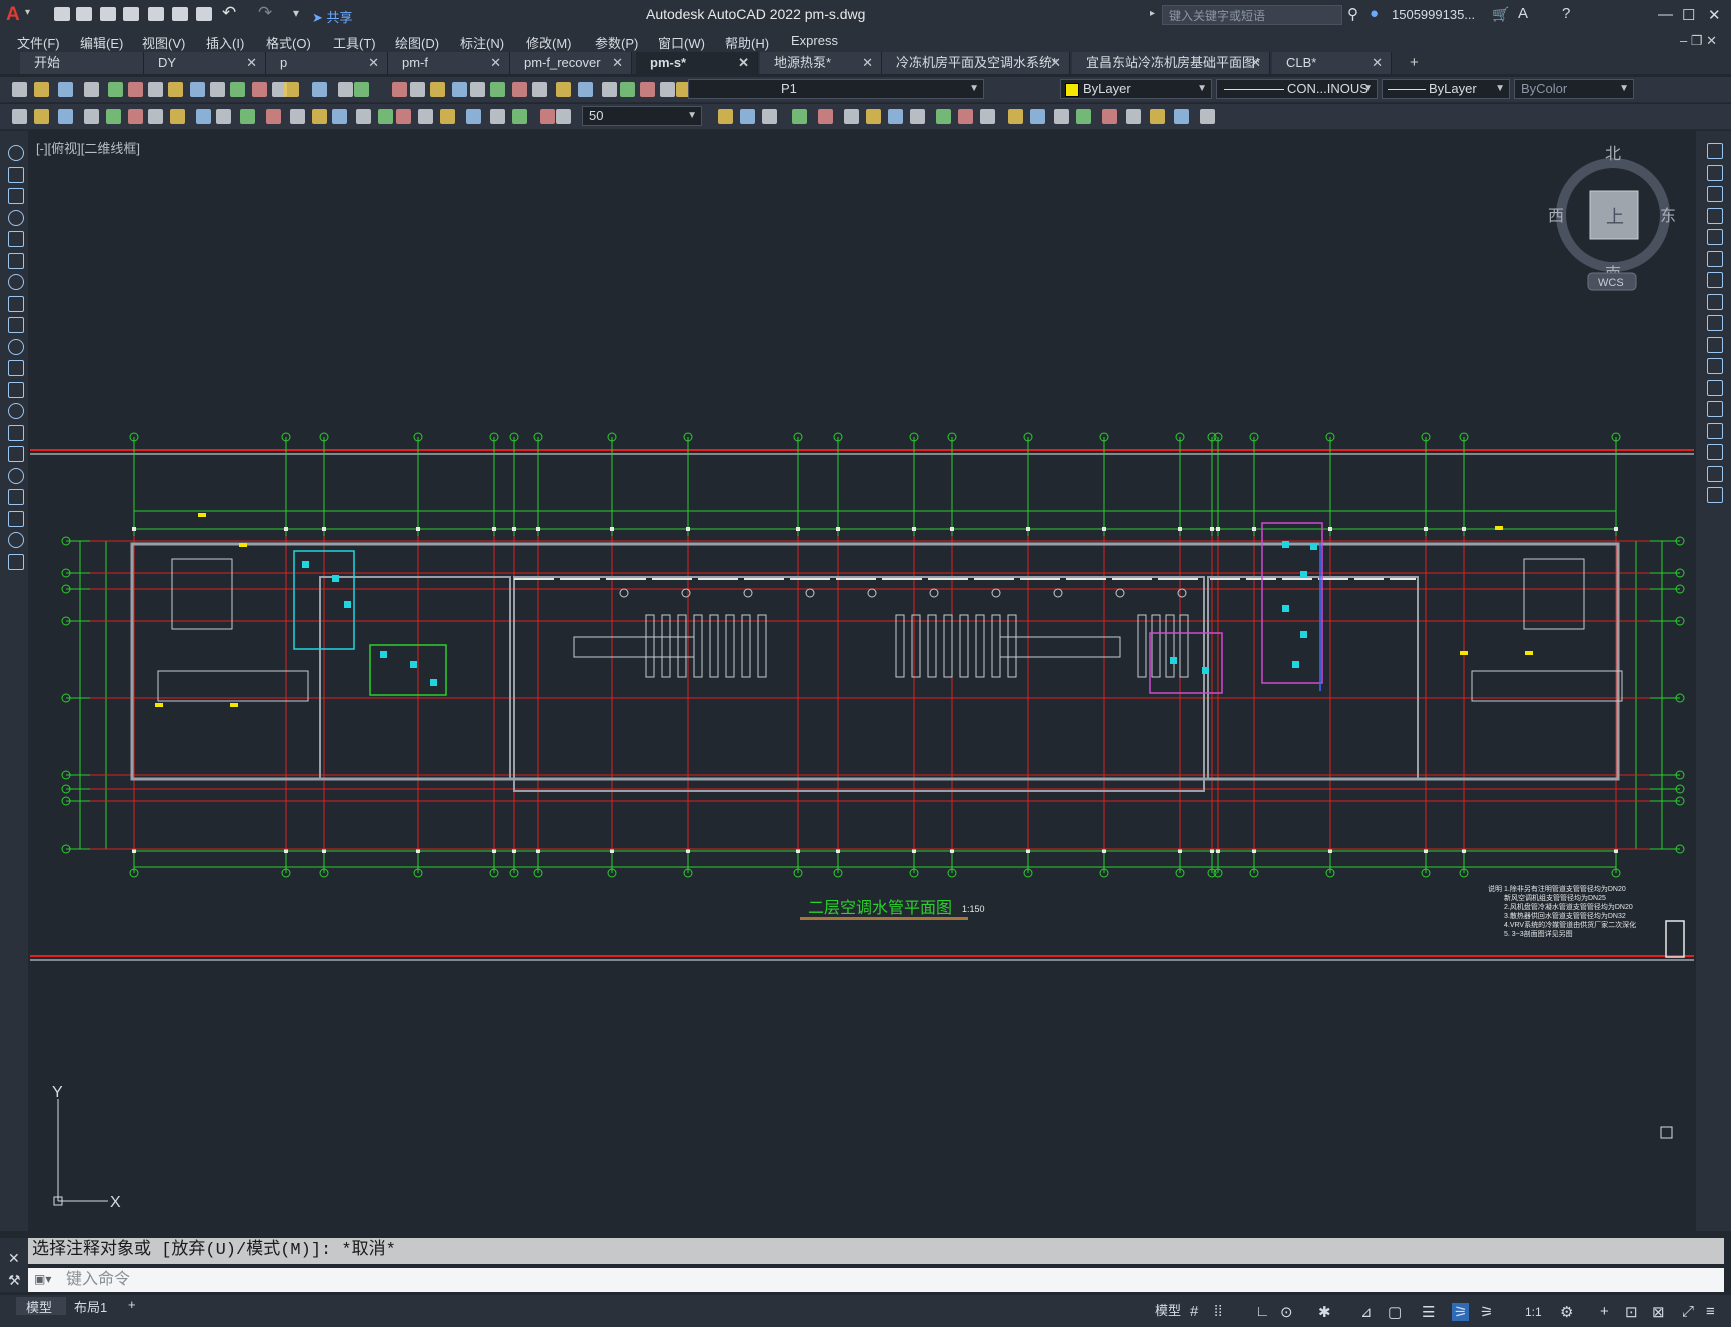  Describe the element at coordinates (1352, 14) in the screenshot. I see `search-icon: ⚲` at that location.